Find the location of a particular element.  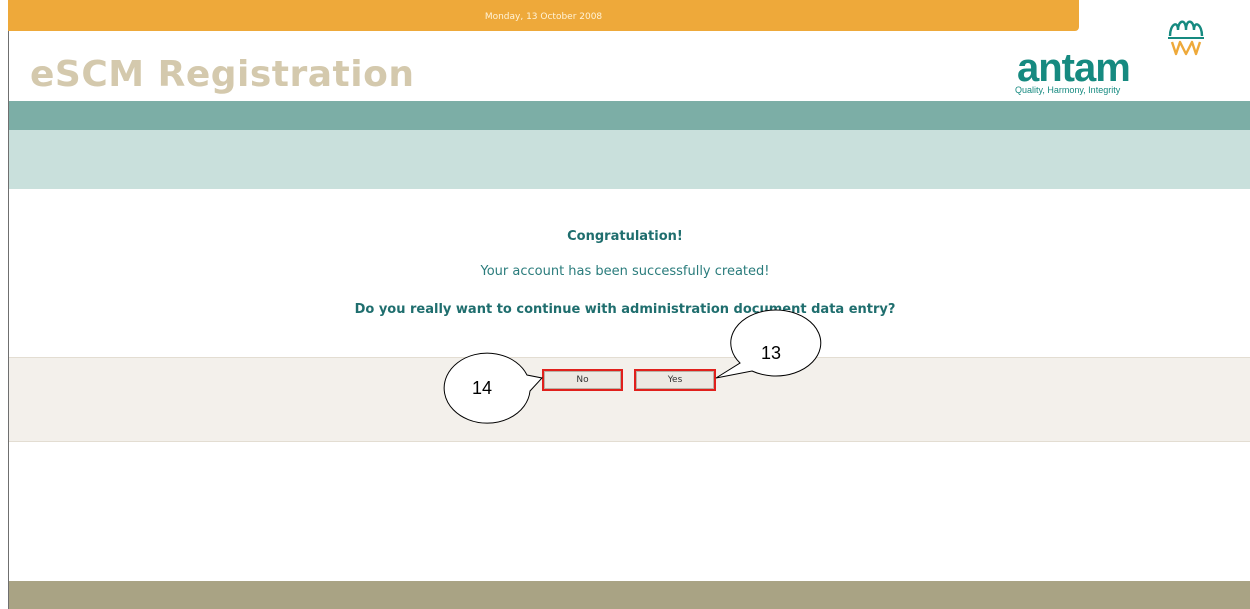

callout-label-yes: 13 is located at coordinates (771, 353).